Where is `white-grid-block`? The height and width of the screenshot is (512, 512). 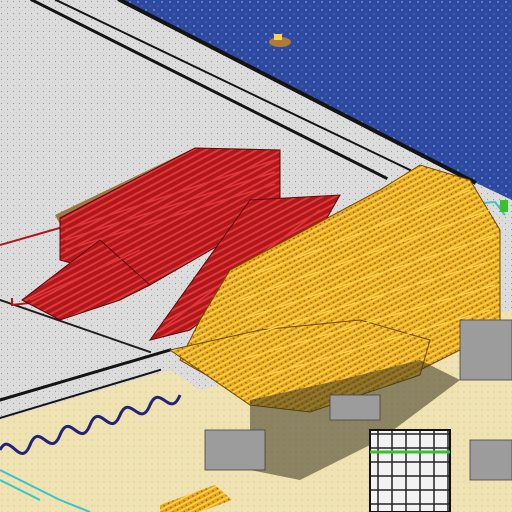
white-grid-block is located at coordinates (410, 470).